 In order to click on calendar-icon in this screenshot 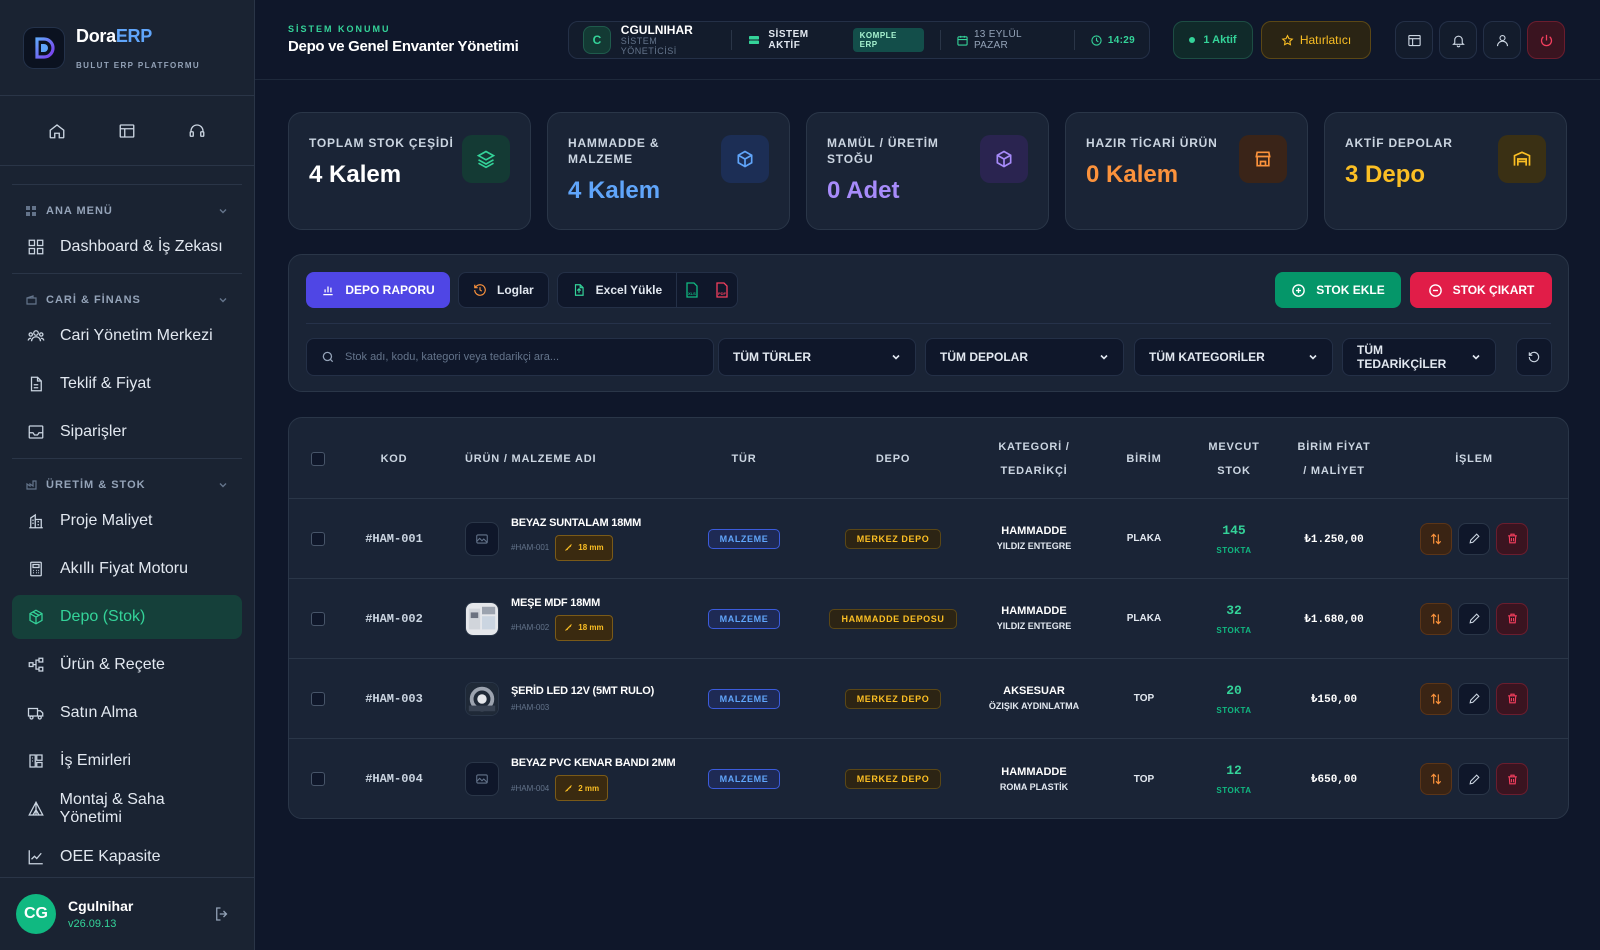, I will do `click(962, 40)`.